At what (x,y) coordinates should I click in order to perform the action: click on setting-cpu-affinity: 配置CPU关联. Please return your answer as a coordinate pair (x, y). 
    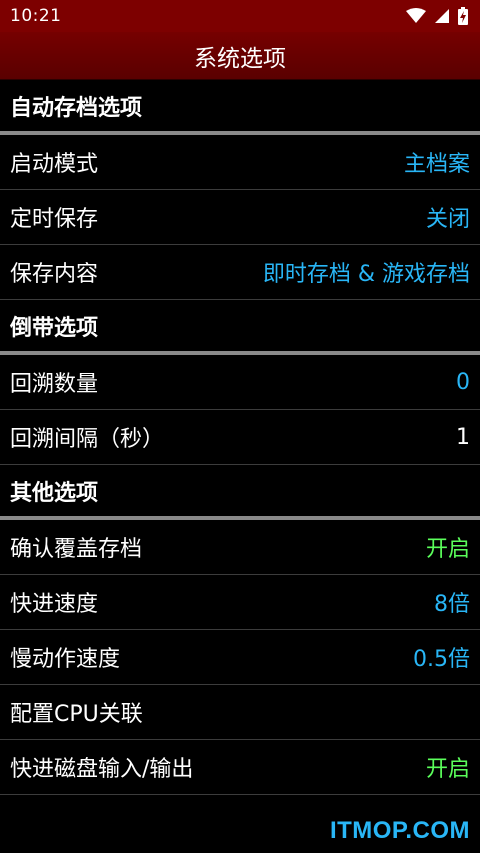
    Looking at the image, I should click on (240, 712).